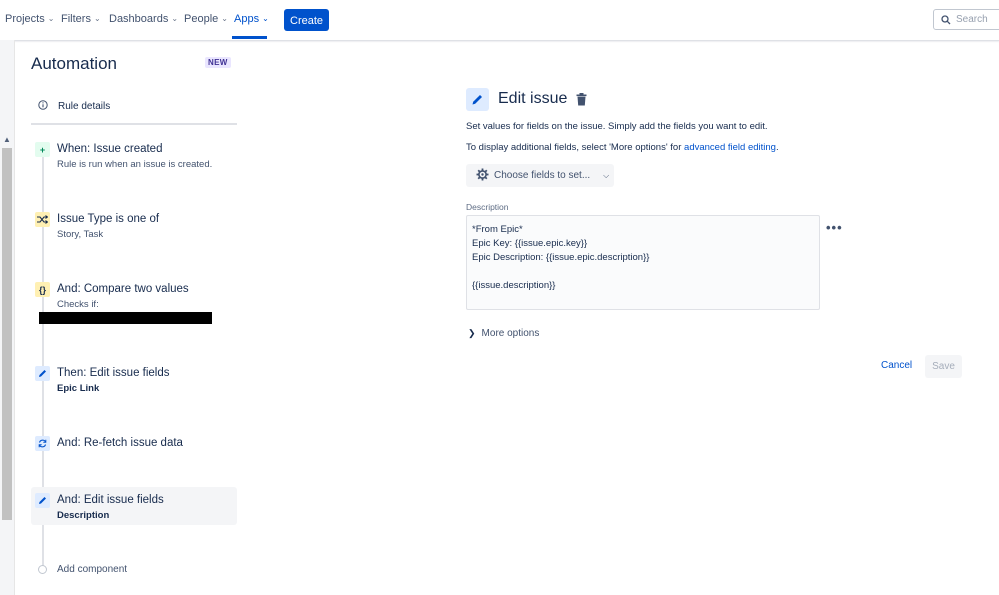  I want to click on active-tab-indicator, so click(249, 37).